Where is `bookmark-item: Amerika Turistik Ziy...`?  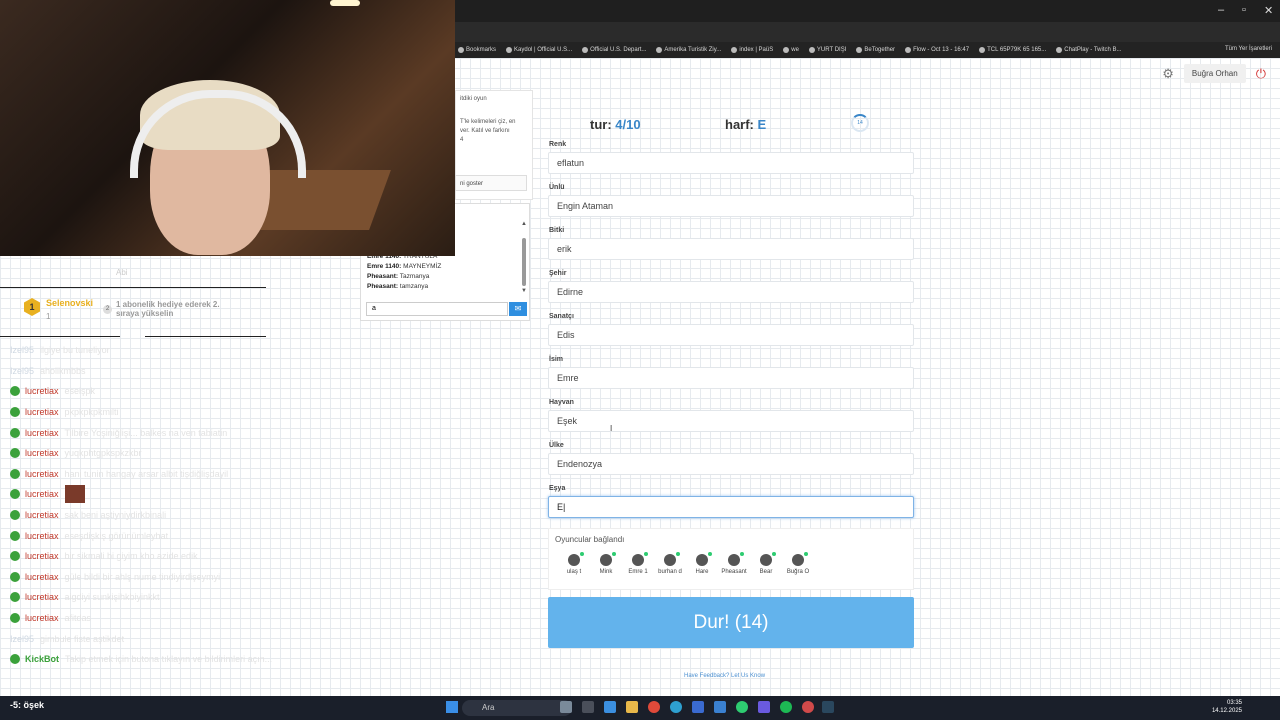 bookmark-item: Amerika Turistik Ziy... is located at coordinates (688, 50).